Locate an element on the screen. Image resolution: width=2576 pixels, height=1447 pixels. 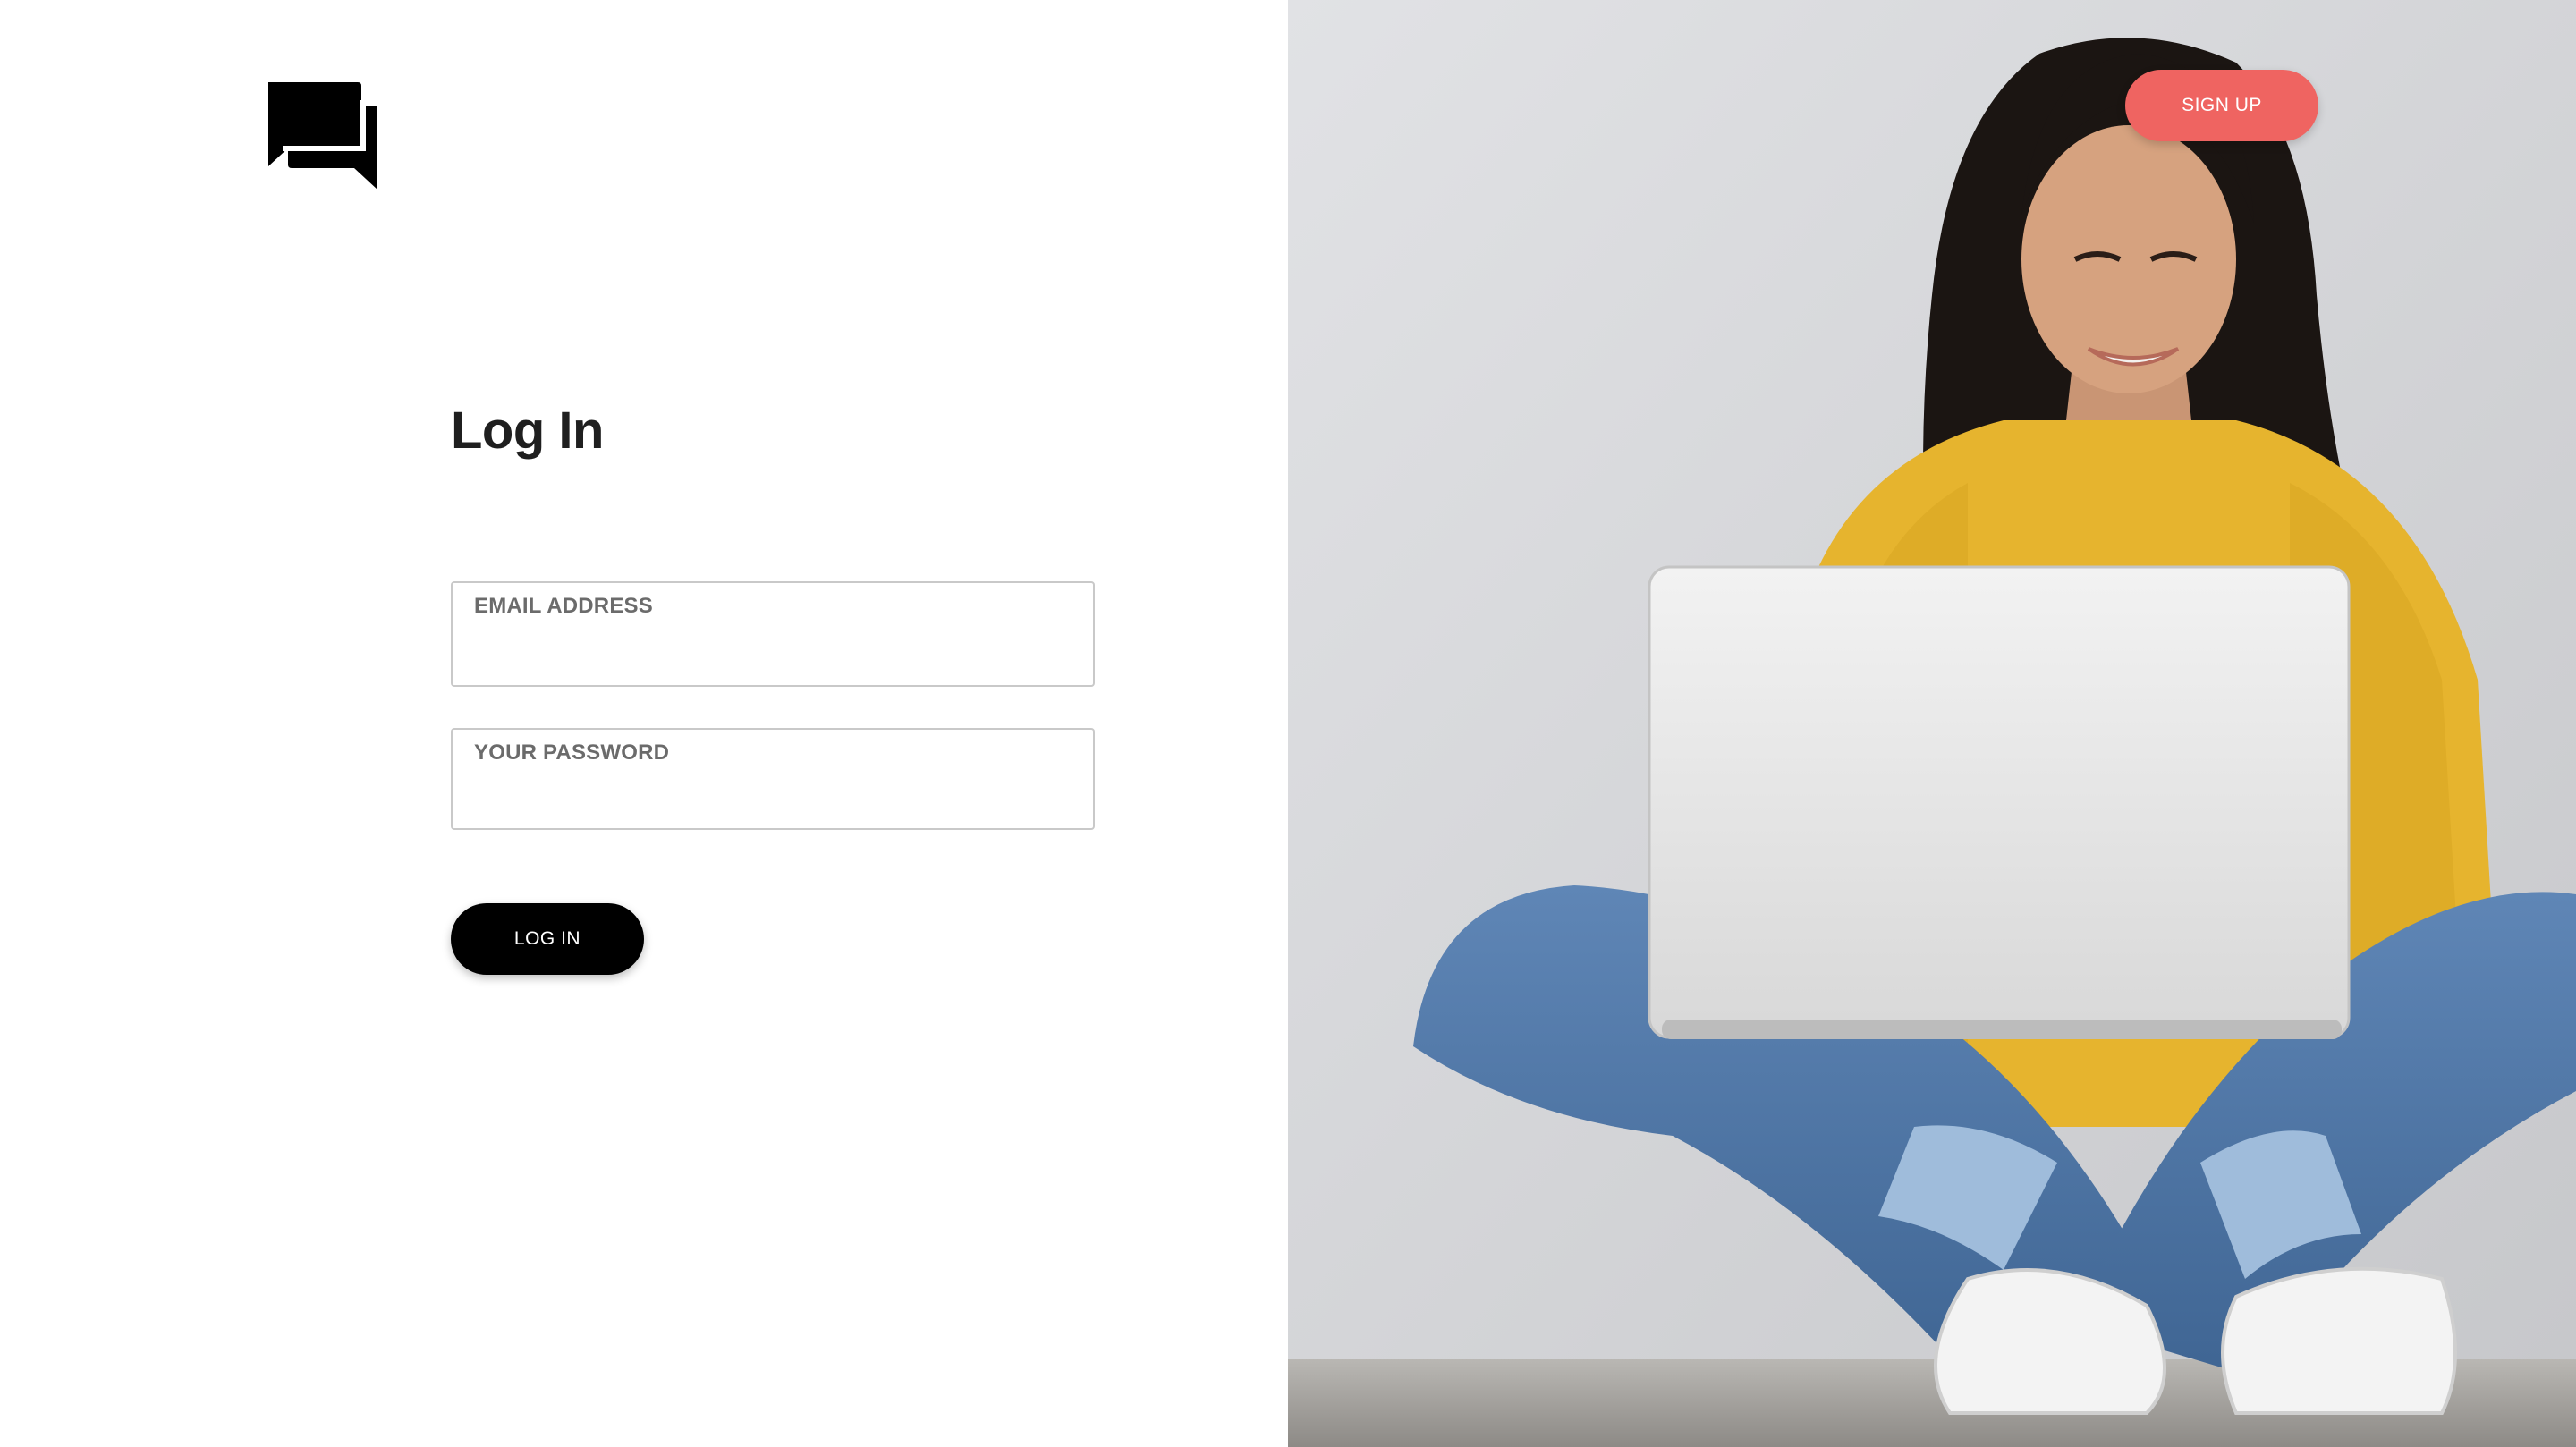
email-input is located at coordinates (773, 651).